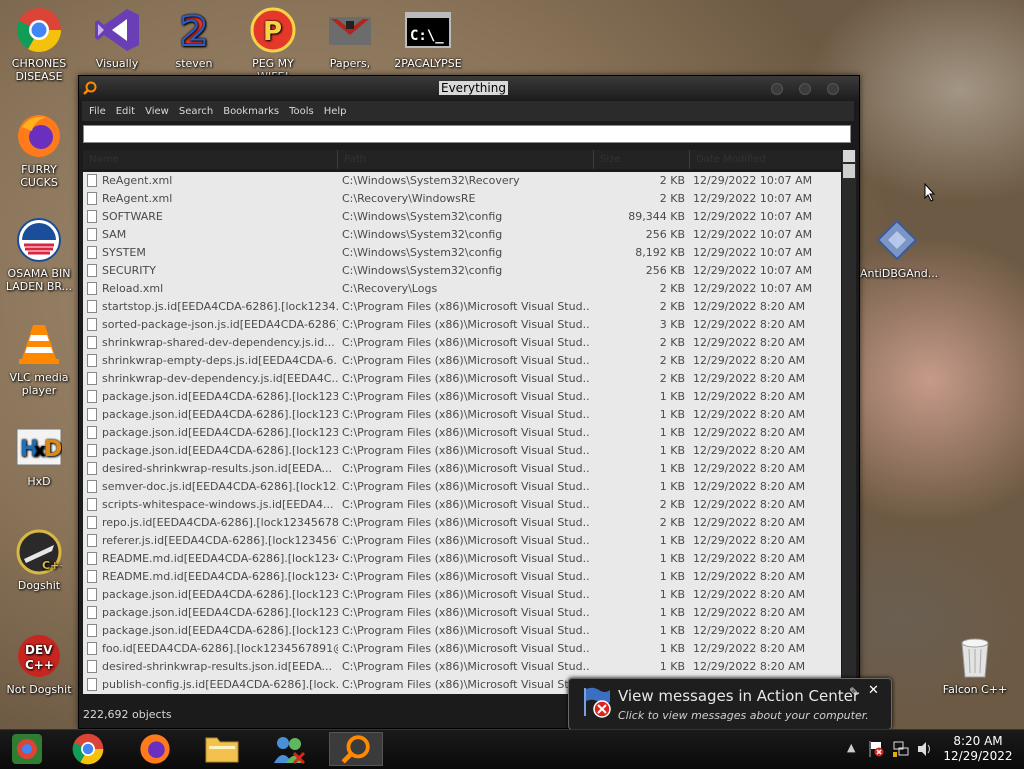 The width and height of the screenshot is (1024, 769). What do you see at coordinates (39, 30) in the screenshot?
I see `chrome-icon` at bounding box center [39, 30].